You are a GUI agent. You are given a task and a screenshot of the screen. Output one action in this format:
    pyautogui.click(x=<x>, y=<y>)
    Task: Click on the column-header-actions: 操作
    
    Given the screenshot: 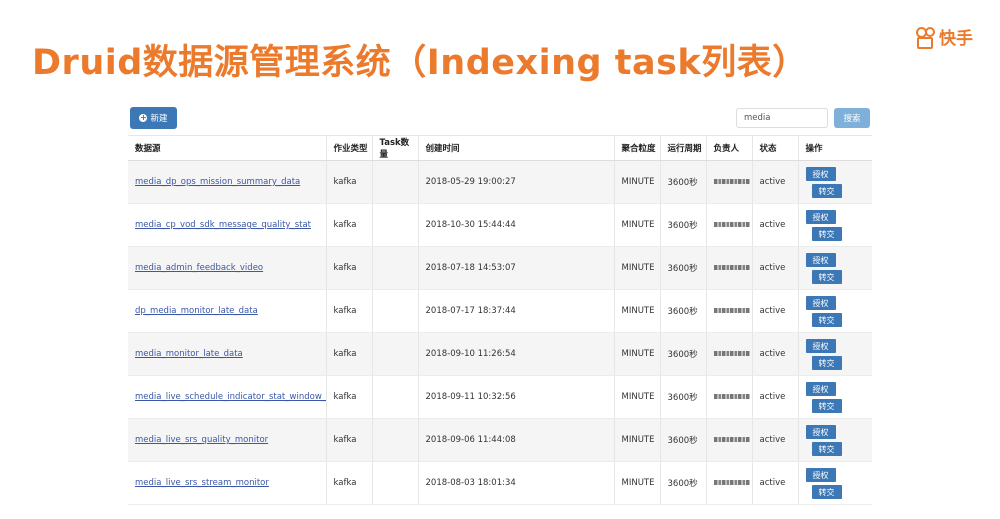 What is the action you would take?
    pyautogui.click(x=834, y=148)
    